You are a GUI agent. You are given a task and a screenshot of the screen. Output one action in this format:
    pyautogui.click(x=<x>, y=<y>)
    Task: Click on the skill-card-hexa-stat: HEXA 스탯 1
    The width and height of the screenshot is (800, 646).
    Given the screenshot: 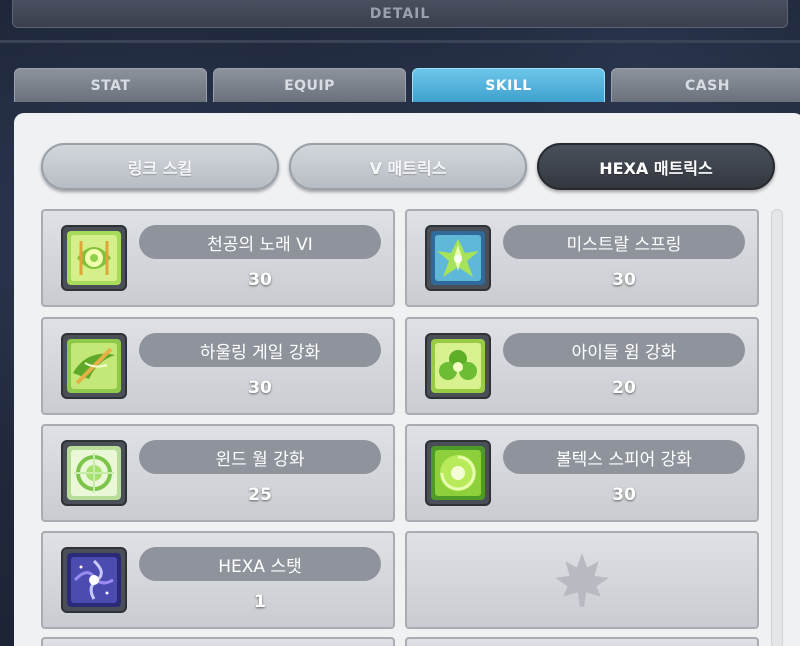 What is the action you would take?
    pyautogui.click(x=218, y=580)
    